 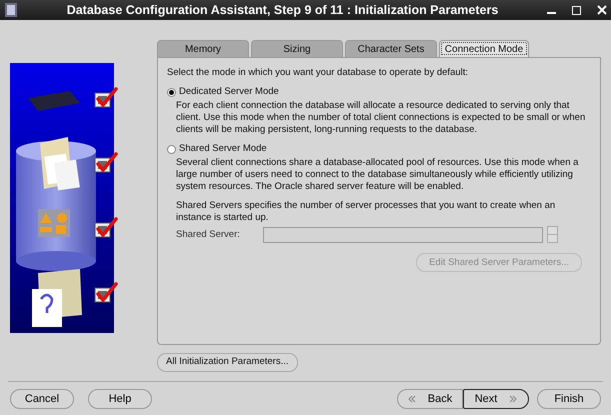 What do you see at coordinates (318, 73) in the screenshot?
I see `intro-text: Select the mode in which you want your database to operate by default:` at bounding box center [318, 73].